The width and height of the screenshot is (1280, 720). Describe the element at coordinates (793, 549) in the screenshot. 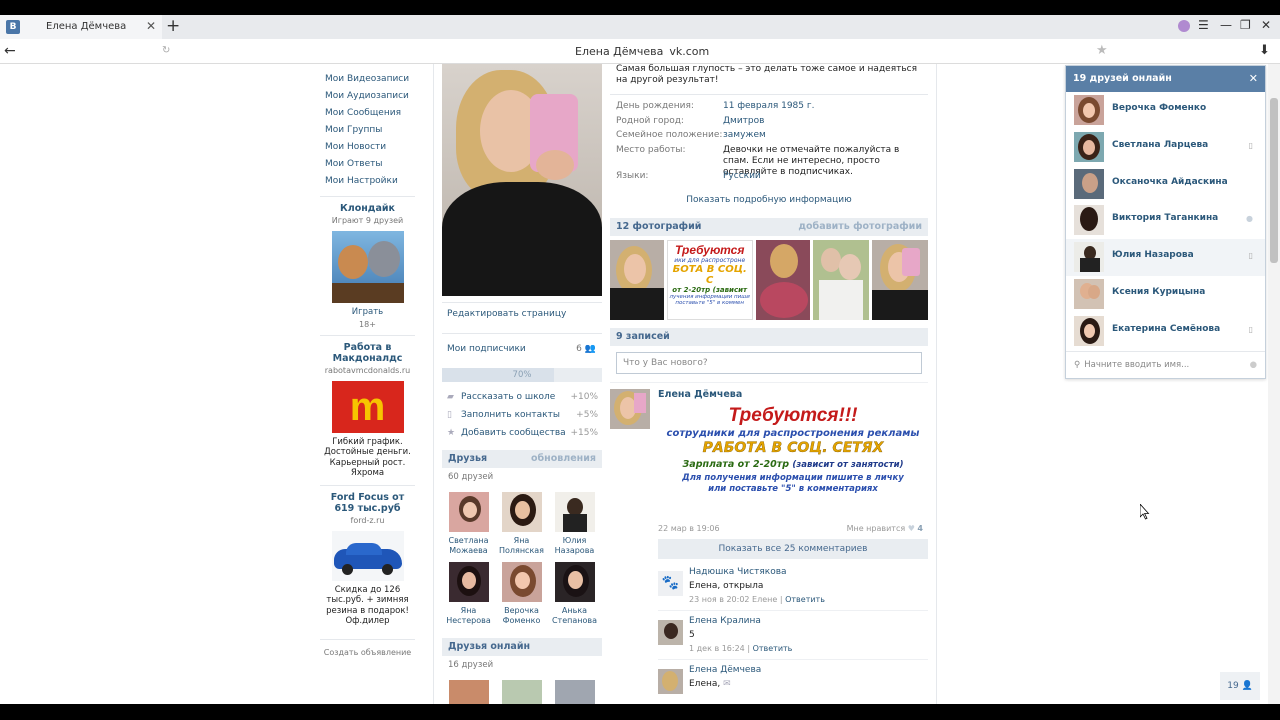

I see `show-all-comments-button: Показать все 25 комментариев` at that location.